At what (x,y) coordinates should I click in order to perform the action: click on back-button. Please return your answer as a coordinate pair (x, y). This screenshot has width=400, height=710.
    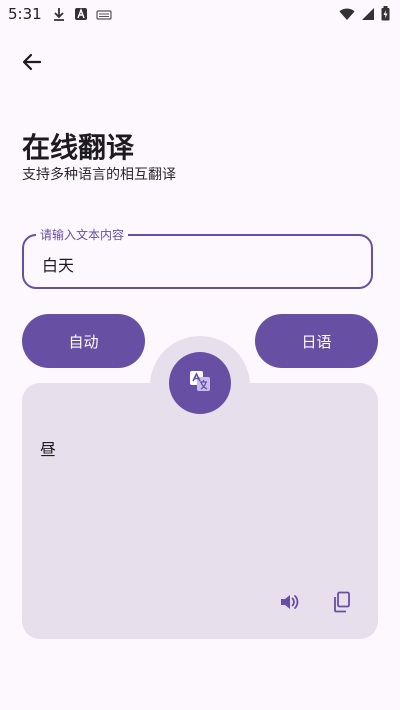
    Looking at the image, I should click on (32, 64).